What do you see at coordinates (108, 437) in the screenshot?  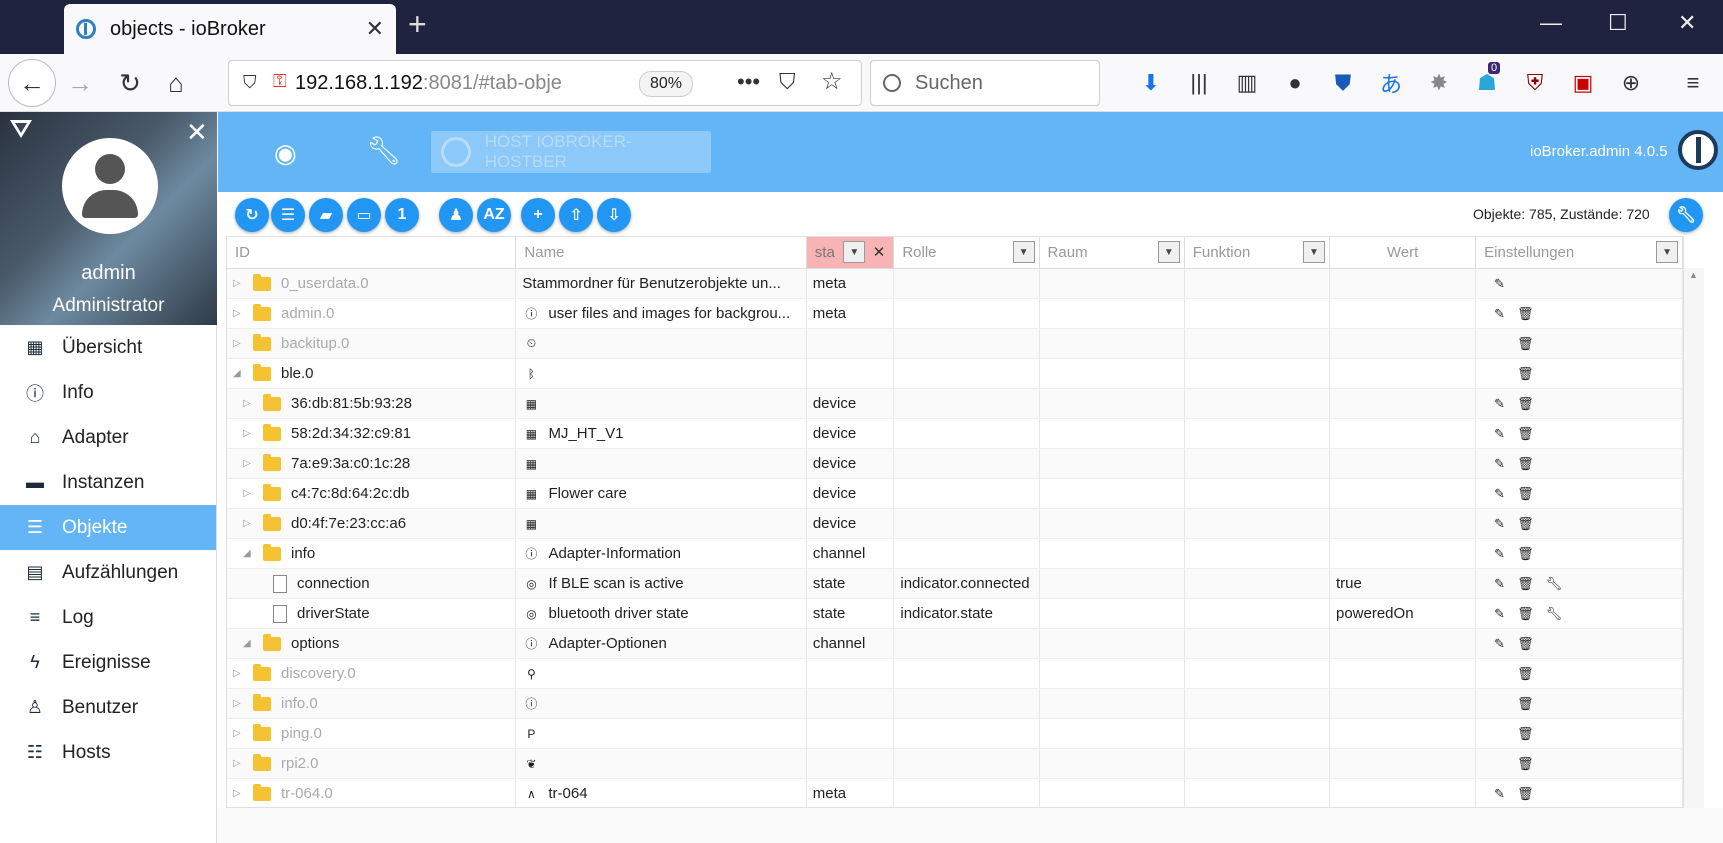 I see `sidebar-item-adapter: ⌂ Adapter` at bounding box center [108, 437].